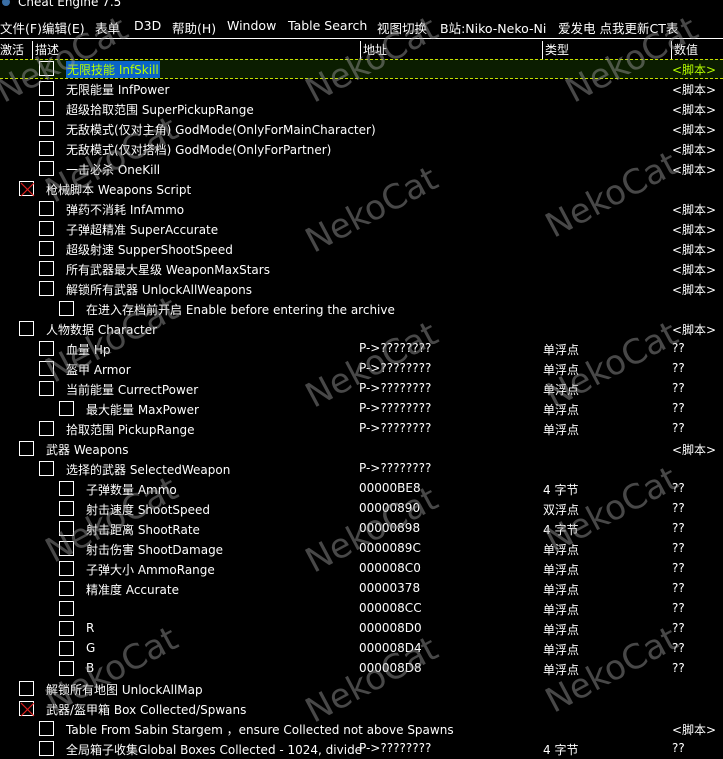 This screenshot has height=759, width=723. Describe the element at coordinates (618, 27) in the screenshot. I see `menu-update: 爱发电 点我更新CT表` at that location.